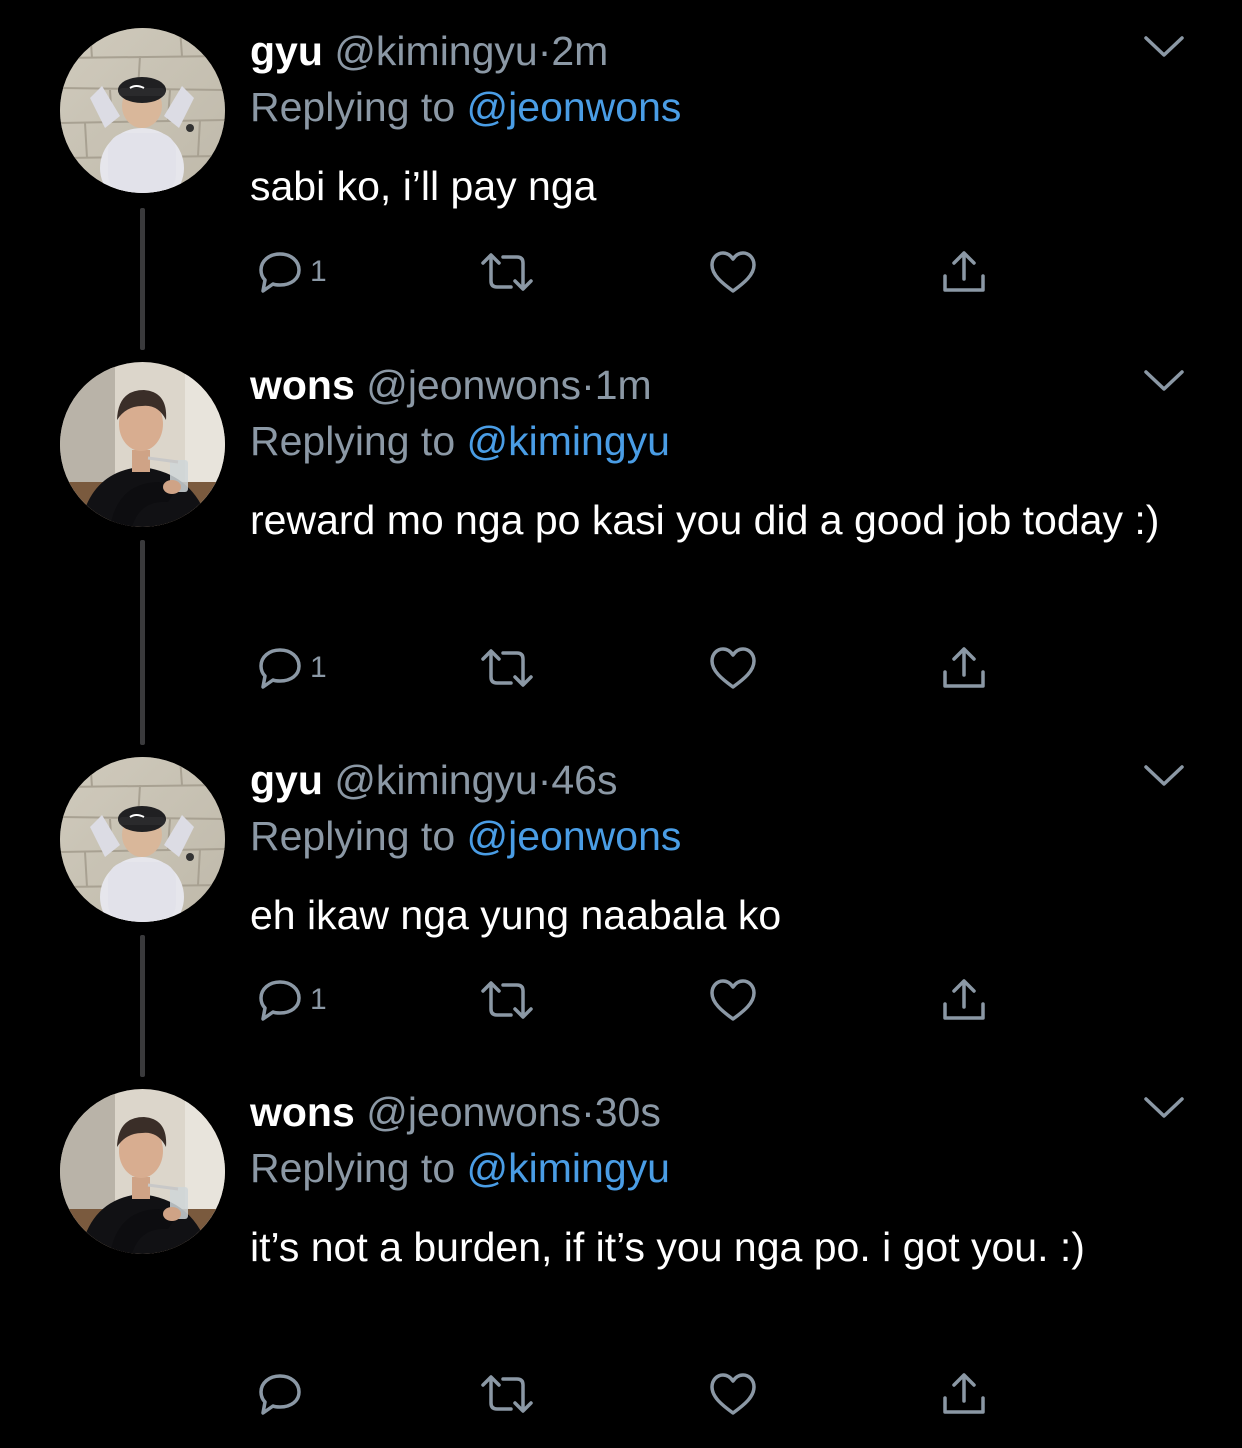  Describe the element at coordinates (584, 780) in the screenshot. I see `timestamp: 46s` at that location.